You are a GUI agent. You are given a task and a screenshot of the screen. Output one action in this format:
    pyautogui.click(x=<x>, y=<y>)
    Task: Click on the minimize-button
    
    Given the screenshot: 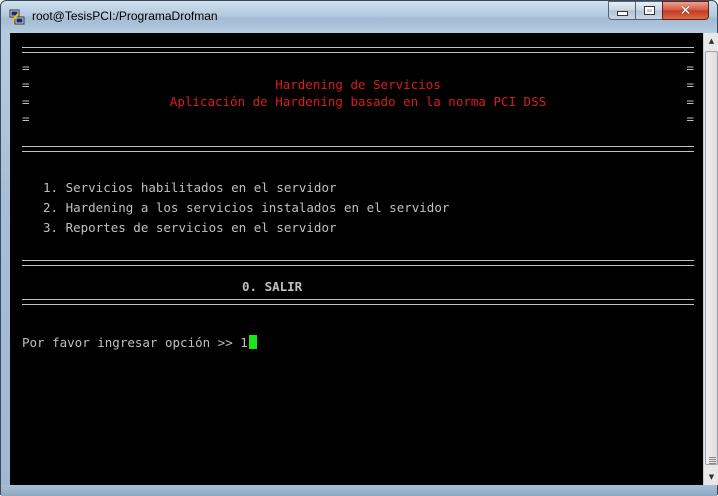 What is the action you would take?
    pyautogui.click(x=621, y=10)
    